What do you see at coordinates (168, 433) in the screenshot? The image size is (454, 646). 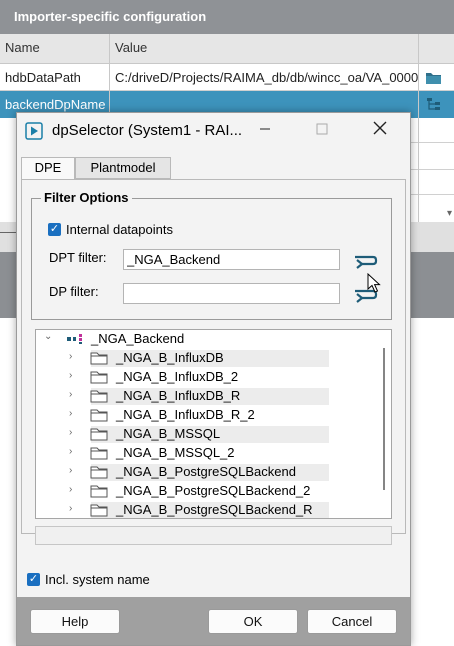 I see `tree-item-label: _NGA_B_MSSQL` at bounding box center [168, 433].